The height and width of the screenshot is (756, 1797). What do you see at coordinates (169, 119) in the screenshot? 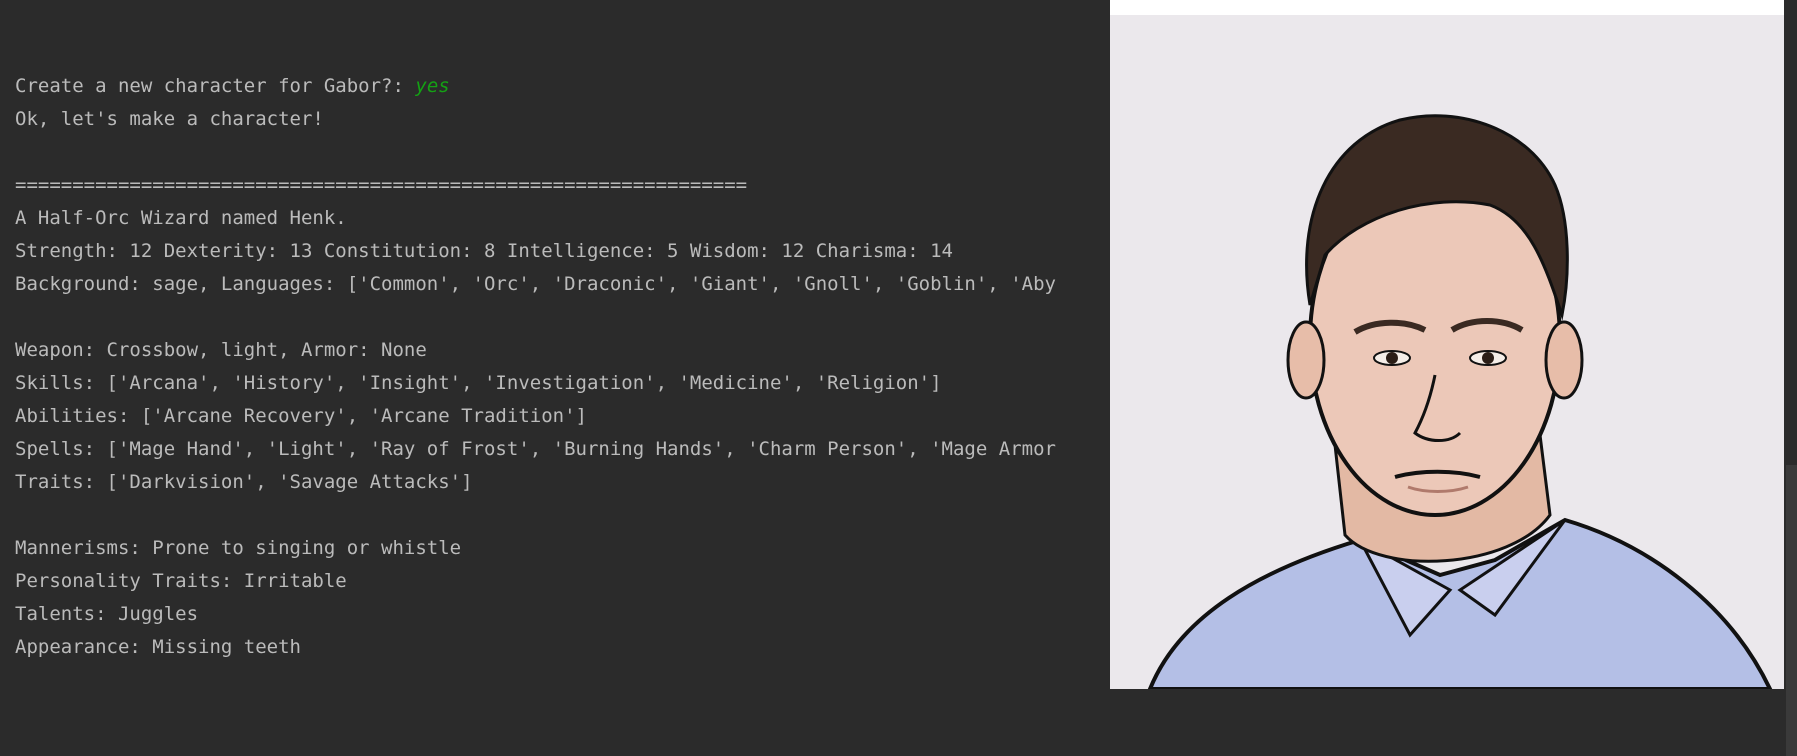
I see `console-line: Ok, let's make a character!` at bounding box center [169, 119].